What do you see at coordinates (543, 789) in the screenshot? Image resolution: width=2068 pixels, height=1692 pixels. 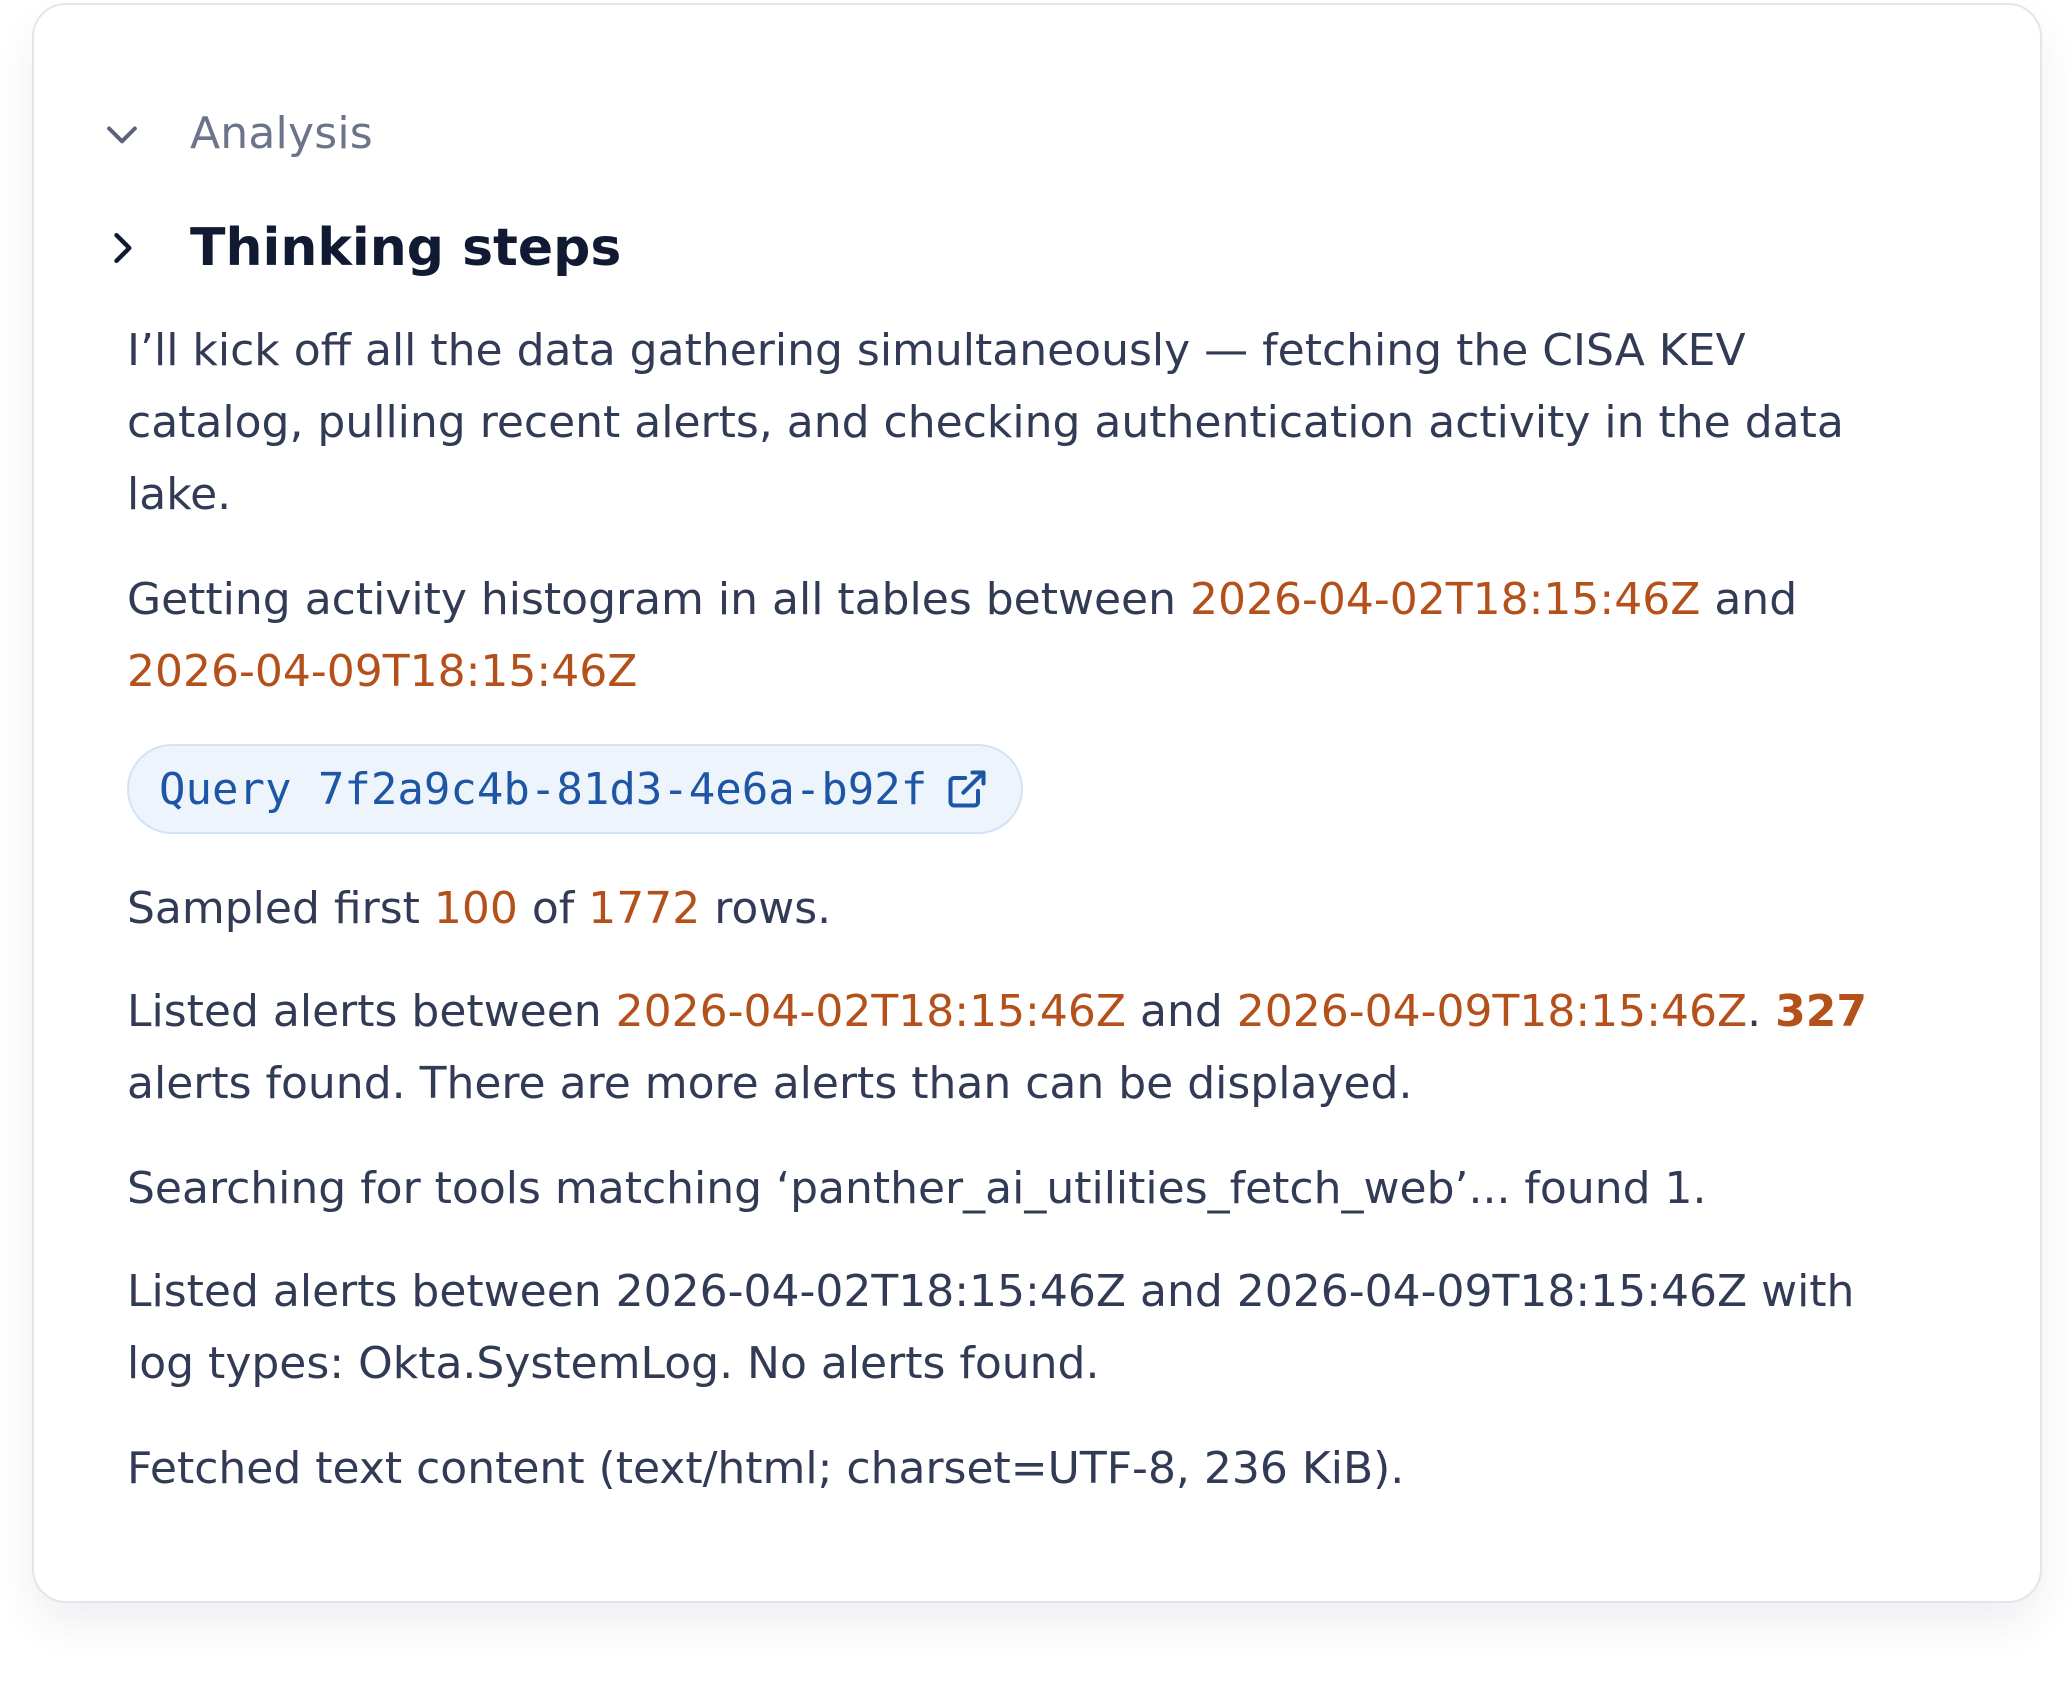 I see `query-link-label: Query 7f2a9c4b-81d3-4e6a-b92f` at bounding box center [543, 789].